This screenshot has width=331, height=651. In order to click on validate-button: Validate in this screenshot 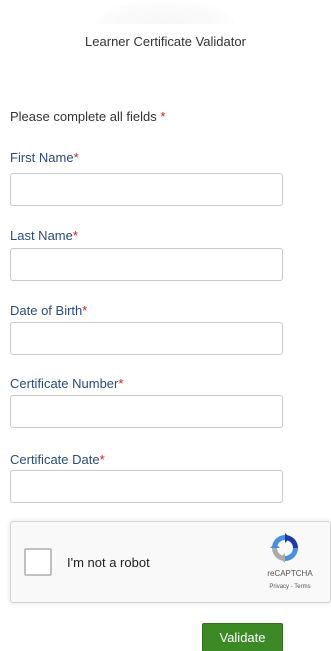, I will do `click(242, 637)`.